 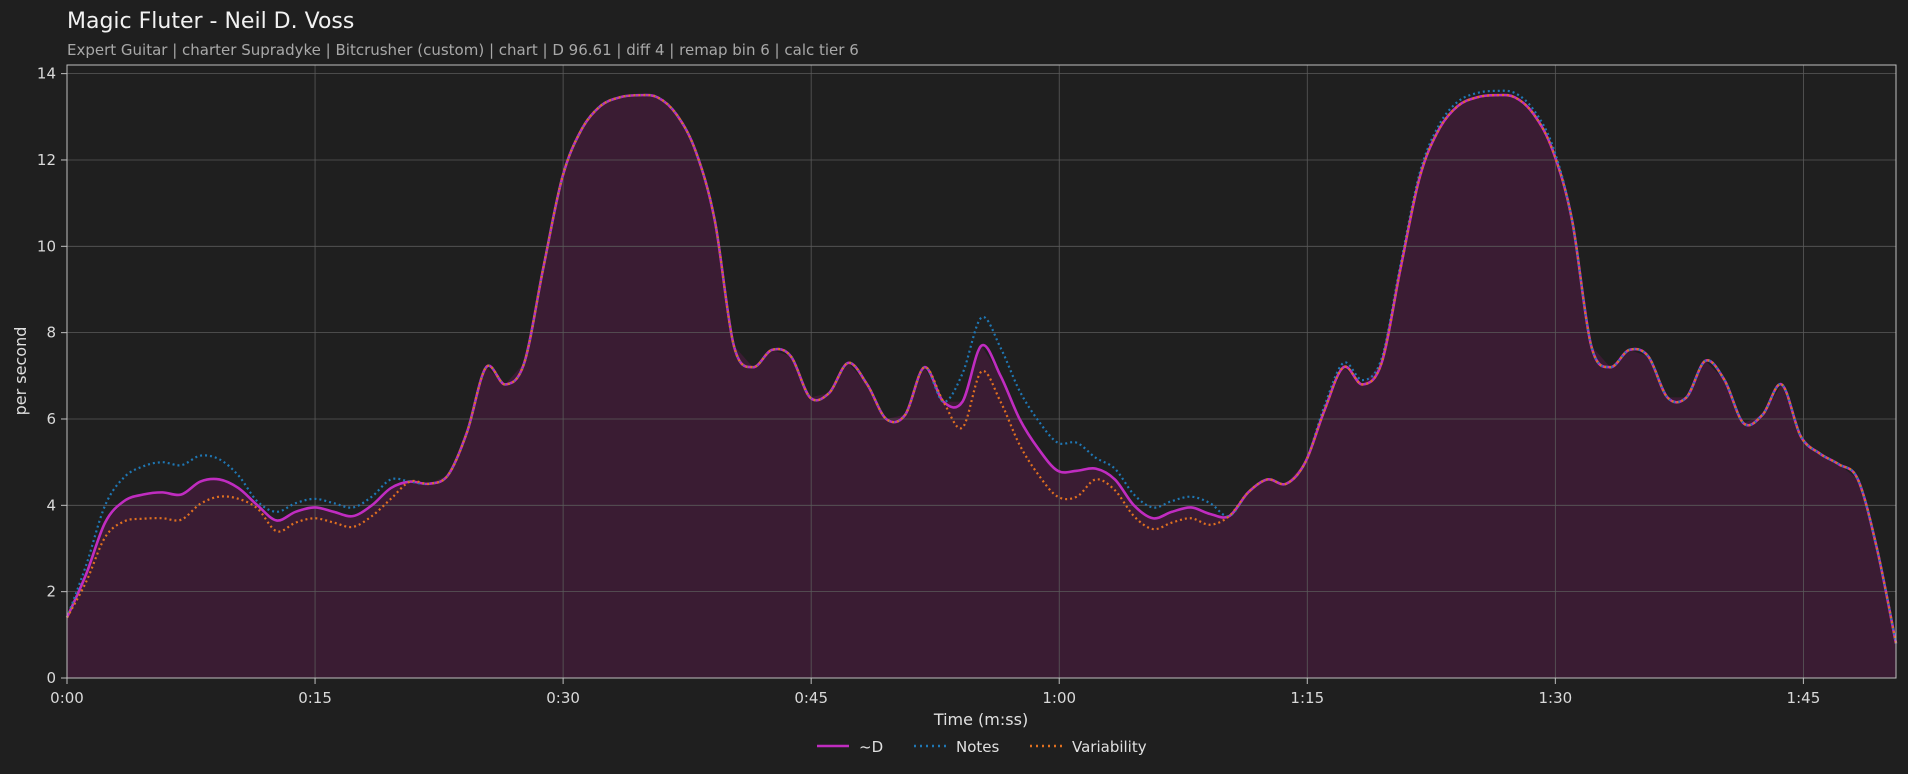 I want to click on y-tick-label: 8, so click(x=51, y=333).